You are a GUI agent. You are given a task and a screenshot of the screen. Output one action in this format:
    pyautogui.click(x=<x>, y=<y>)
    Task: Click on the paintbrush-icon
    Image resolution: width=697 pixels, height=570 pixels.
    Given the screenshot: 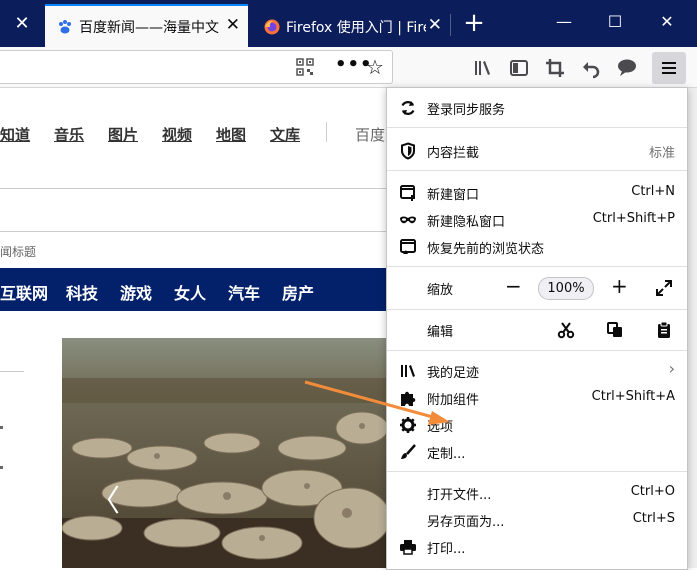 What is the action you would take?
    pyautogui.click(x=408, y=451)
    